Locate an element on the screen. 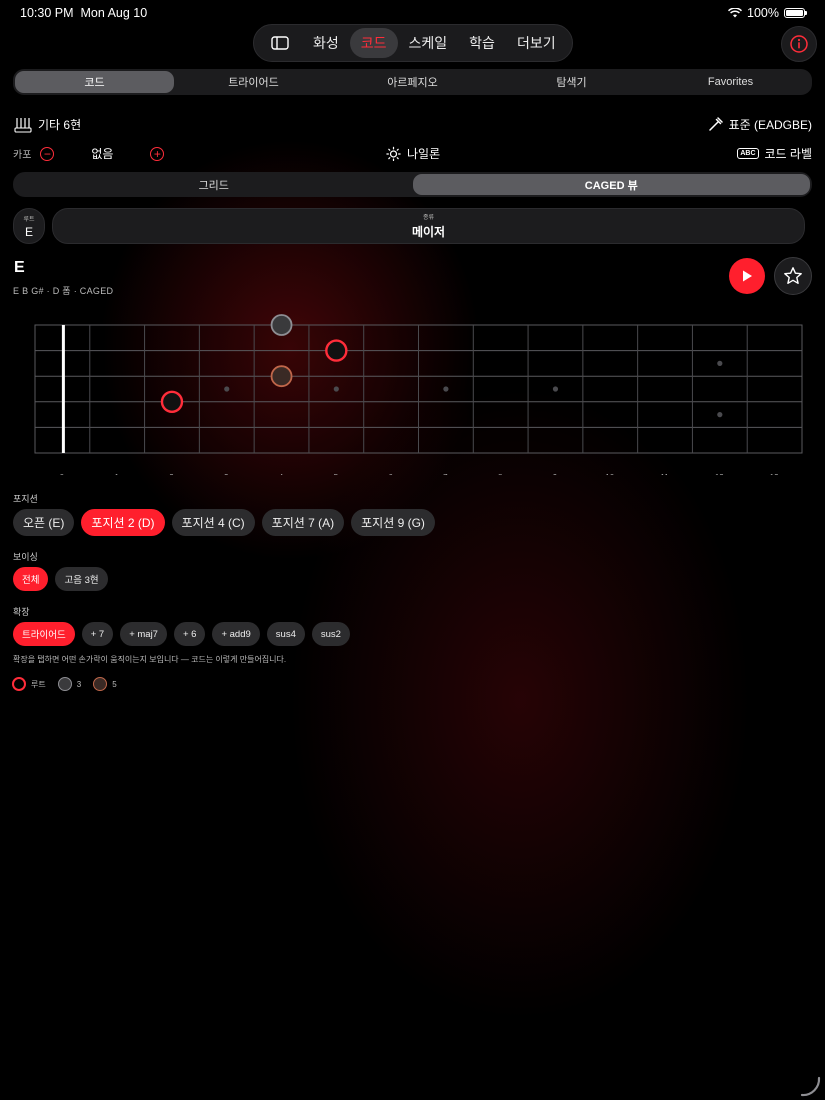 The image size is (825, 1100). instrument-selector: 기타 6현 is located at coordinates (47, 124).